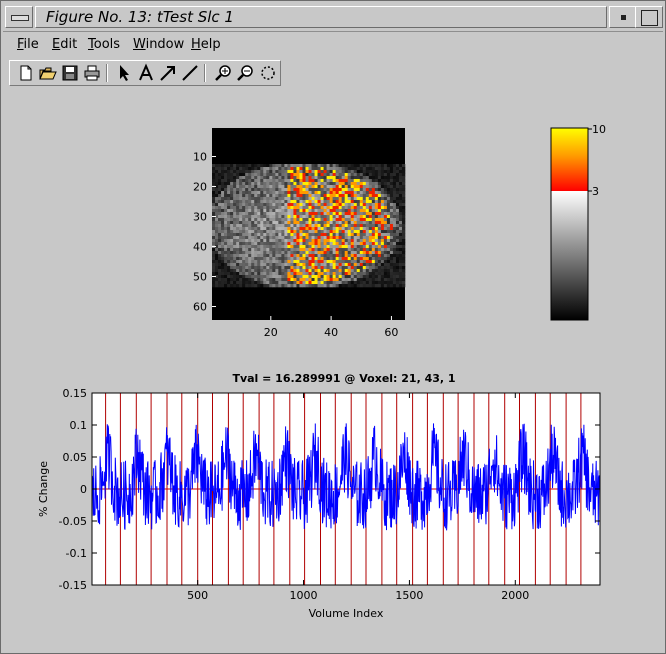  Describe the element at coordinates (73, 521) in the screenshot. I see `ytick-label: -0.05` at that location.